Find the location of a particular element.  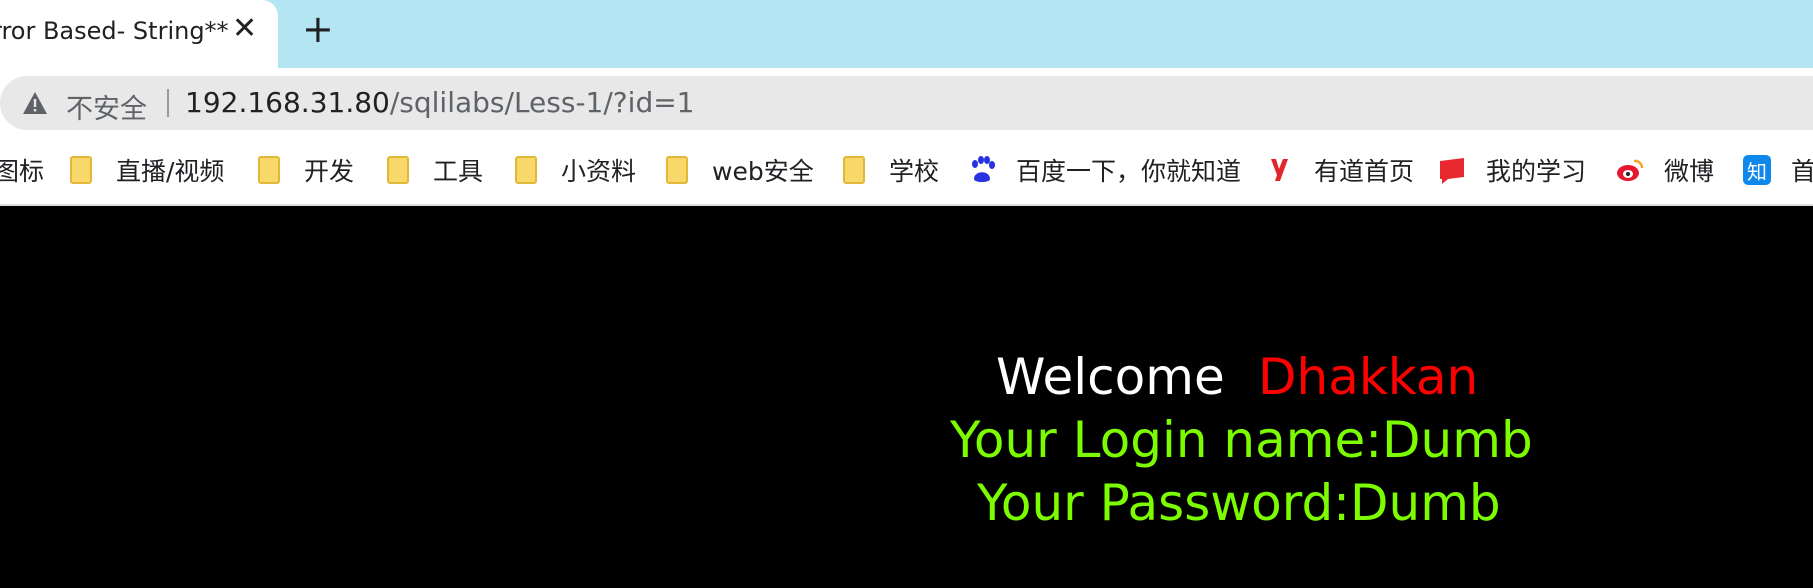

bookmark-folder: web安全 is located at coordinates (740, 170).